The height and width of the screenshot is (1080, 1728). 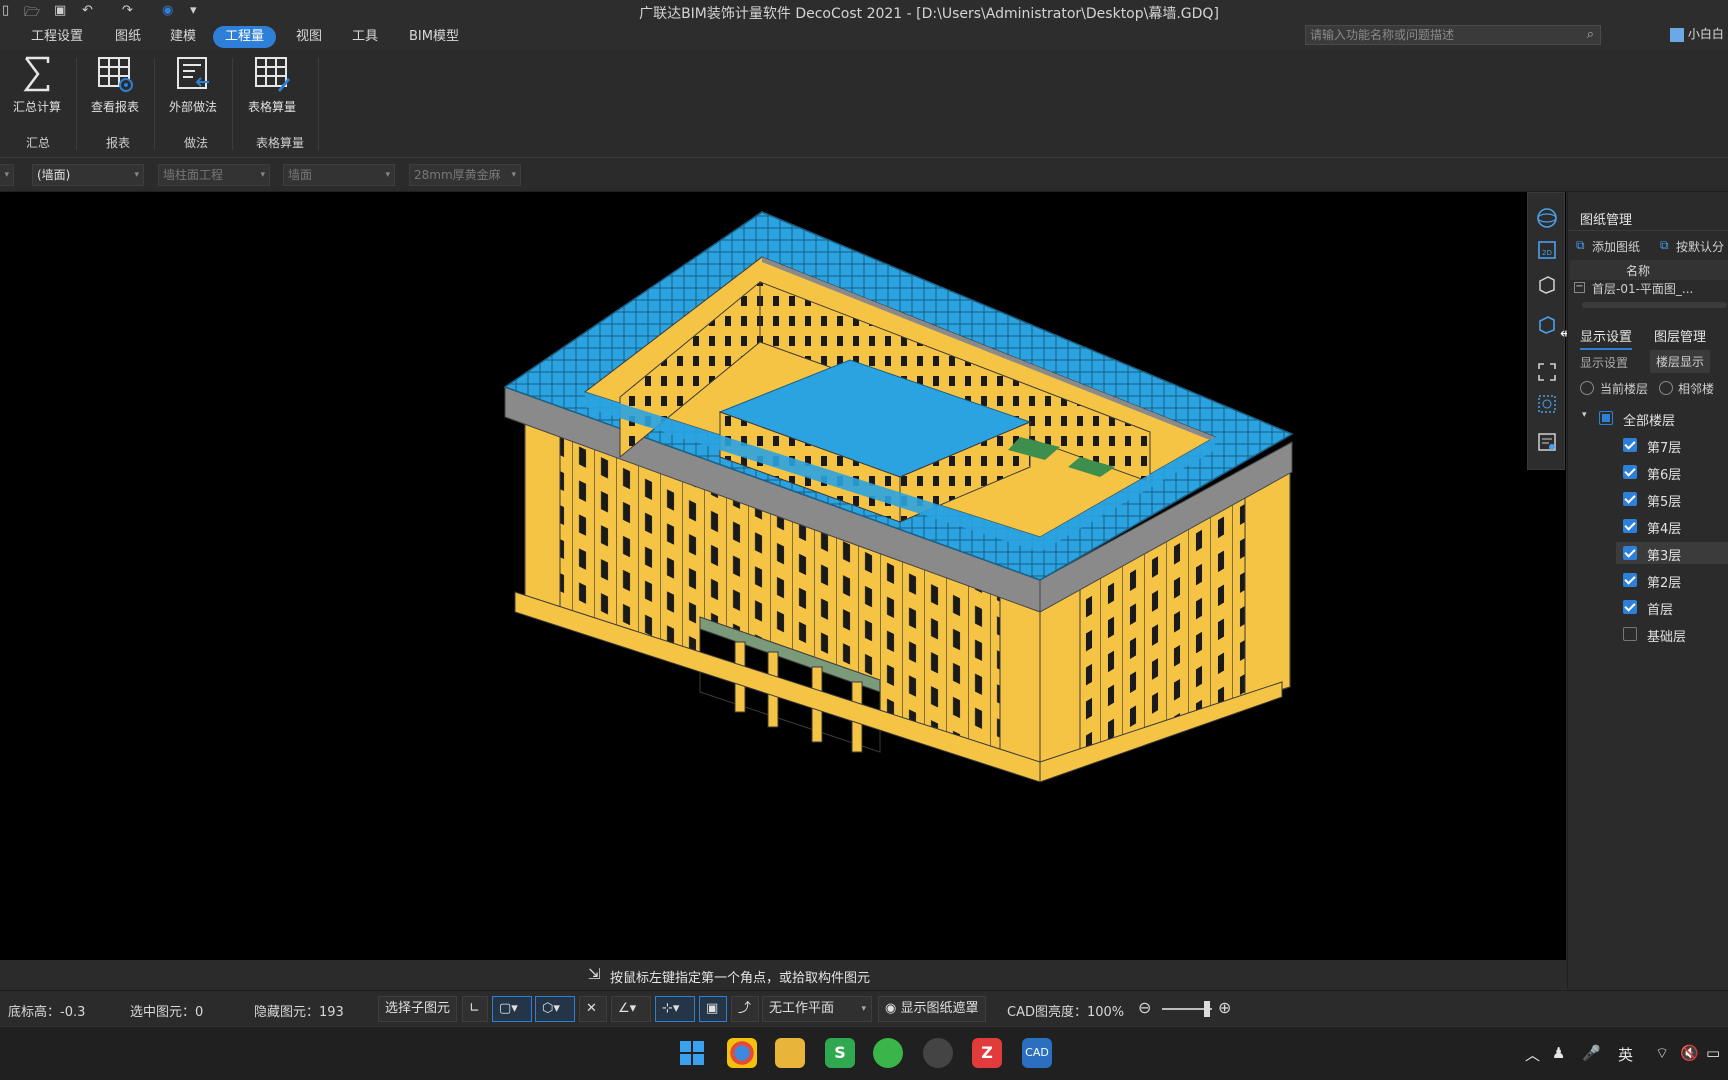 I want to click on pick-cursor-icon: ⇲, so click(x=594, y=974).